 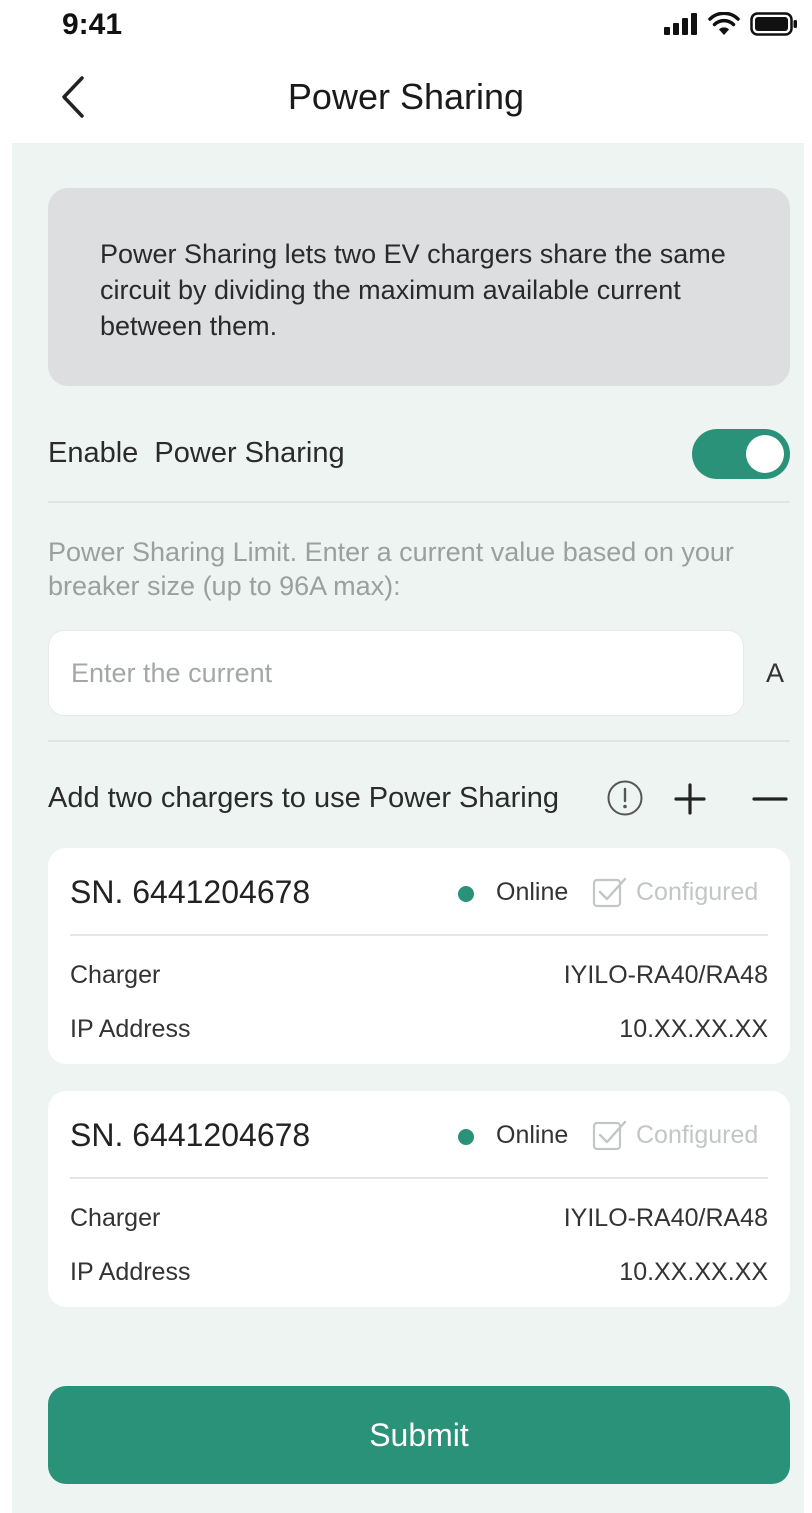 I want to click on status-icons, so click(x=731, y=24).